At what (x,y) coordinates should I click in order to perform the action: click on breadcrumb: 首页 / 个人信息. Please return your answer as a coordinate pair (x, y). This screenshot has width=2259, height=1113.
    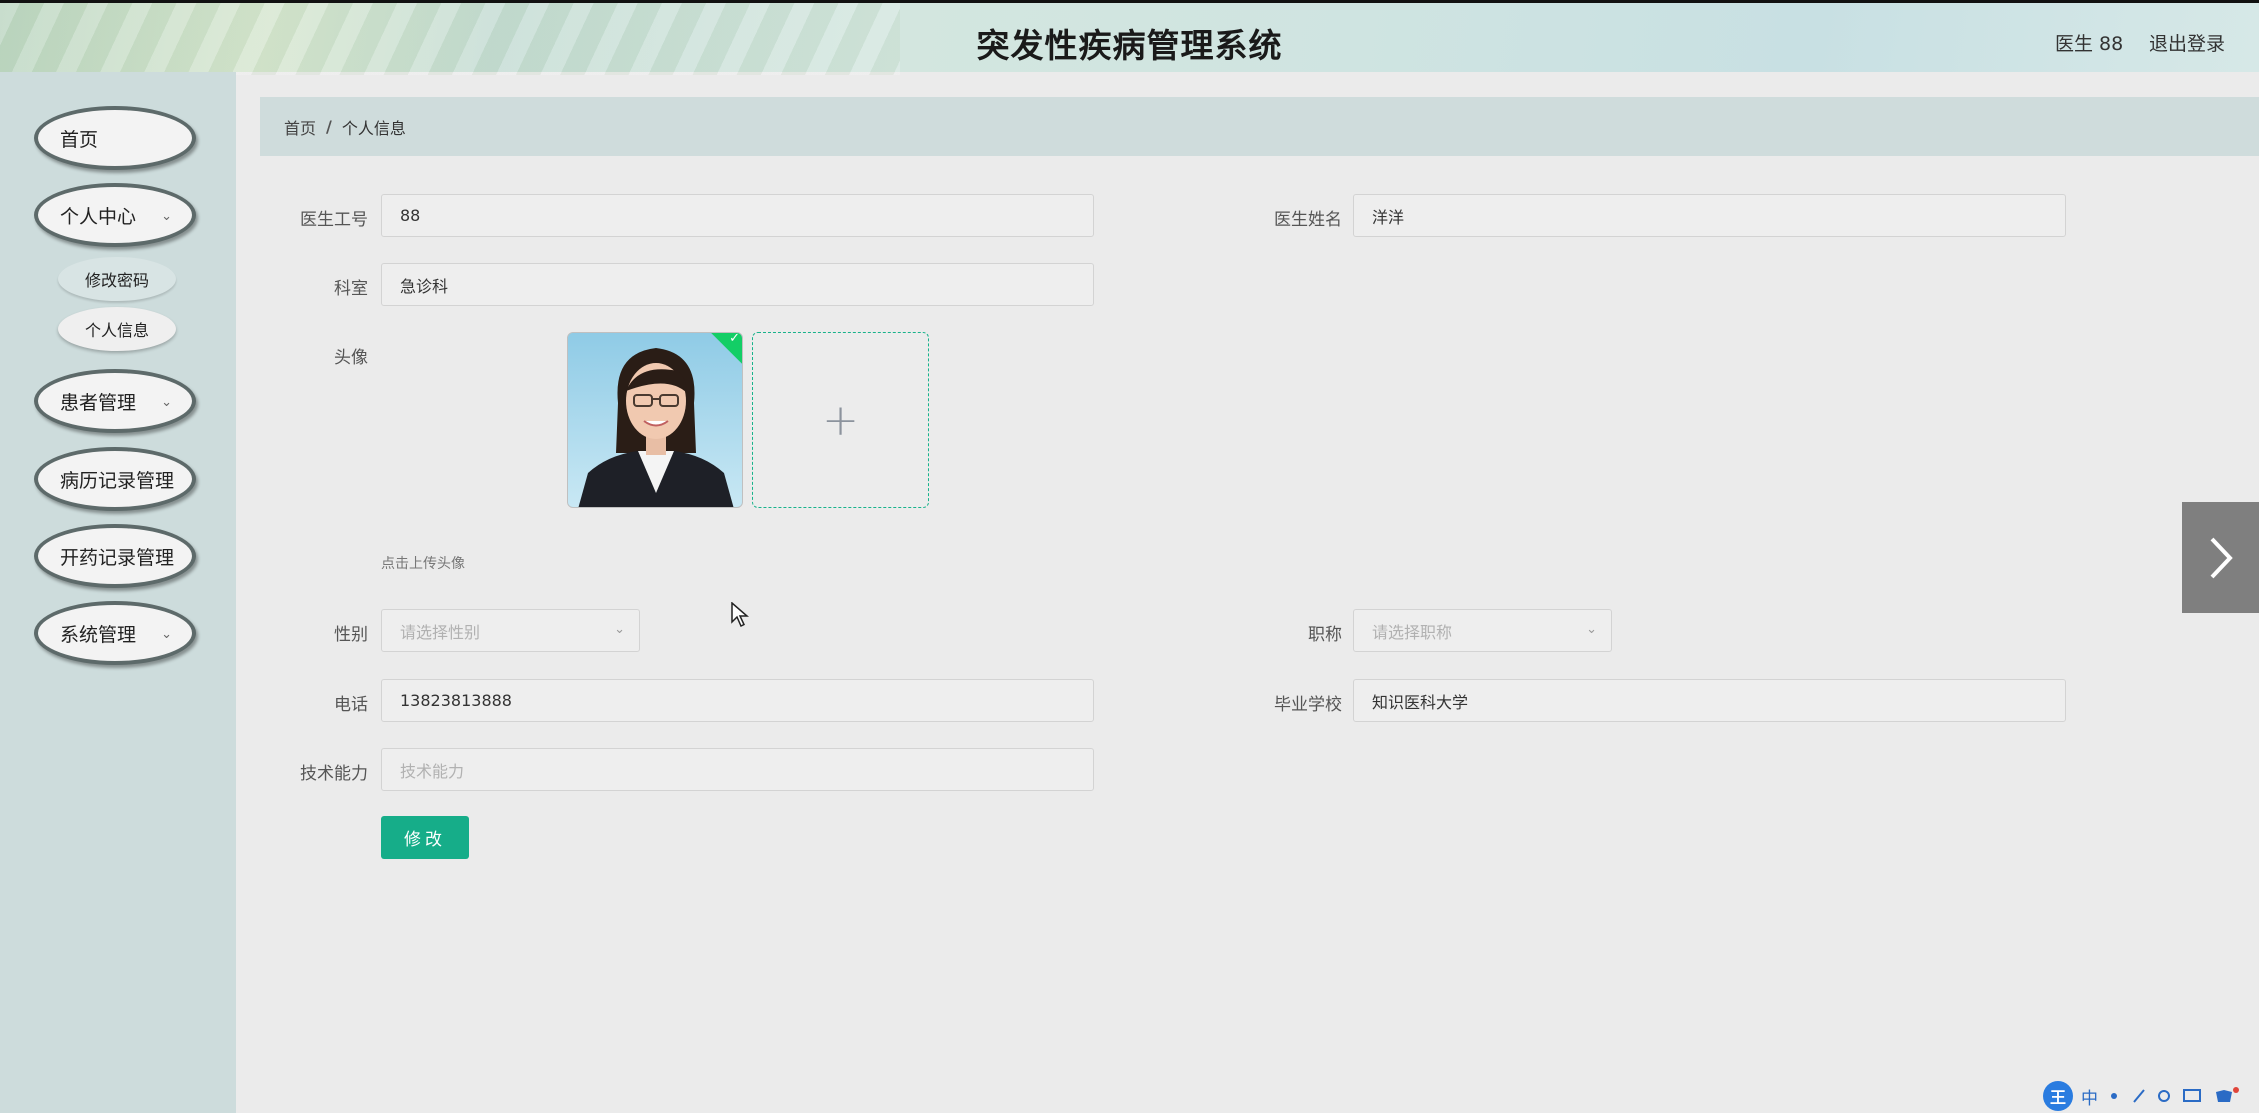
    Looking at the image, I should click on (1259, 126).